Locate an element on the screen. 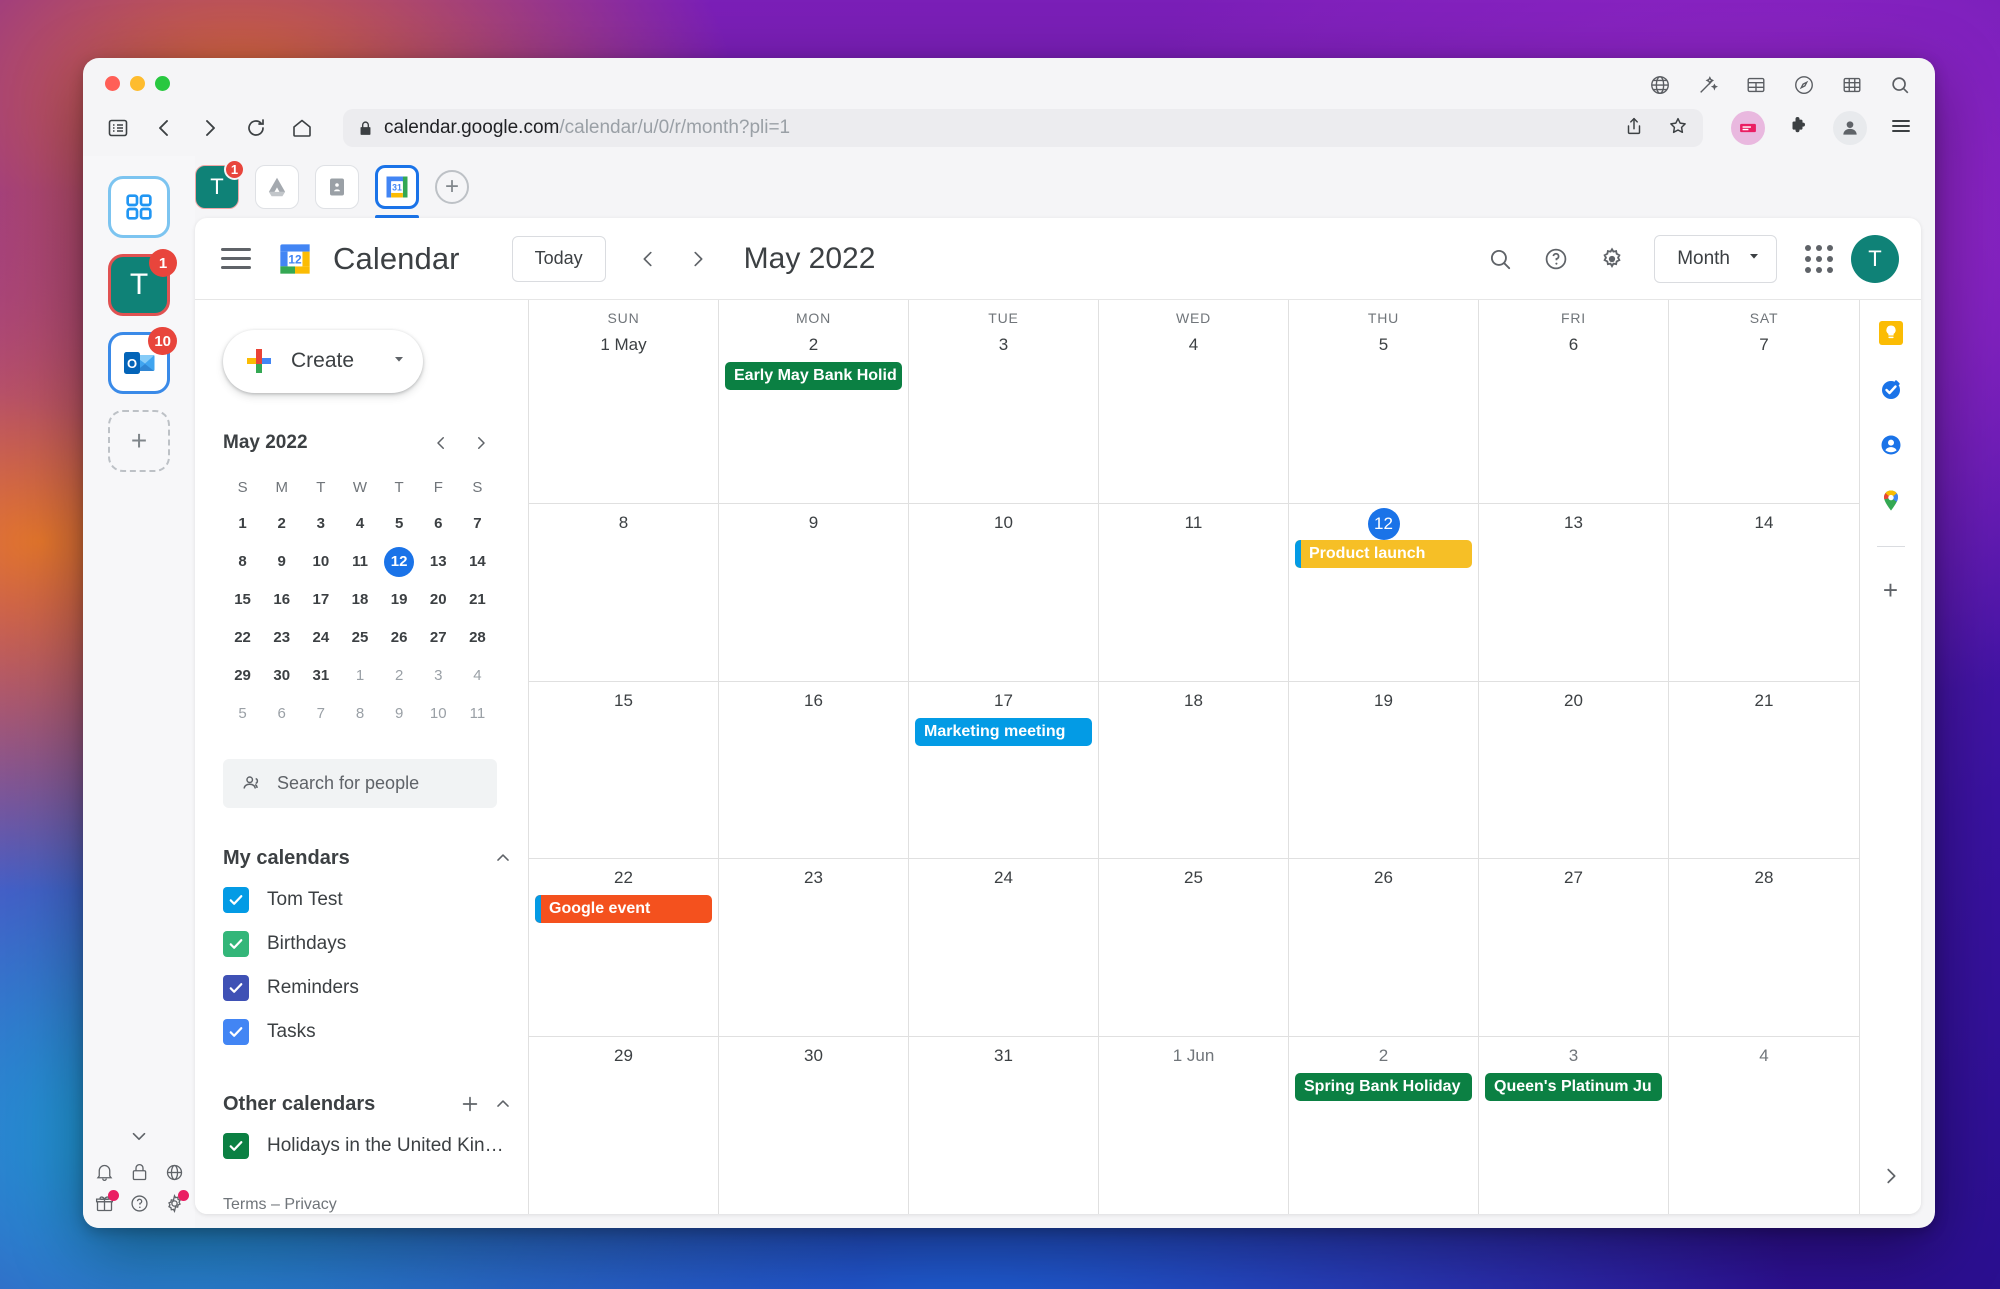  keep-icon is located at coordinates (1891, 333).